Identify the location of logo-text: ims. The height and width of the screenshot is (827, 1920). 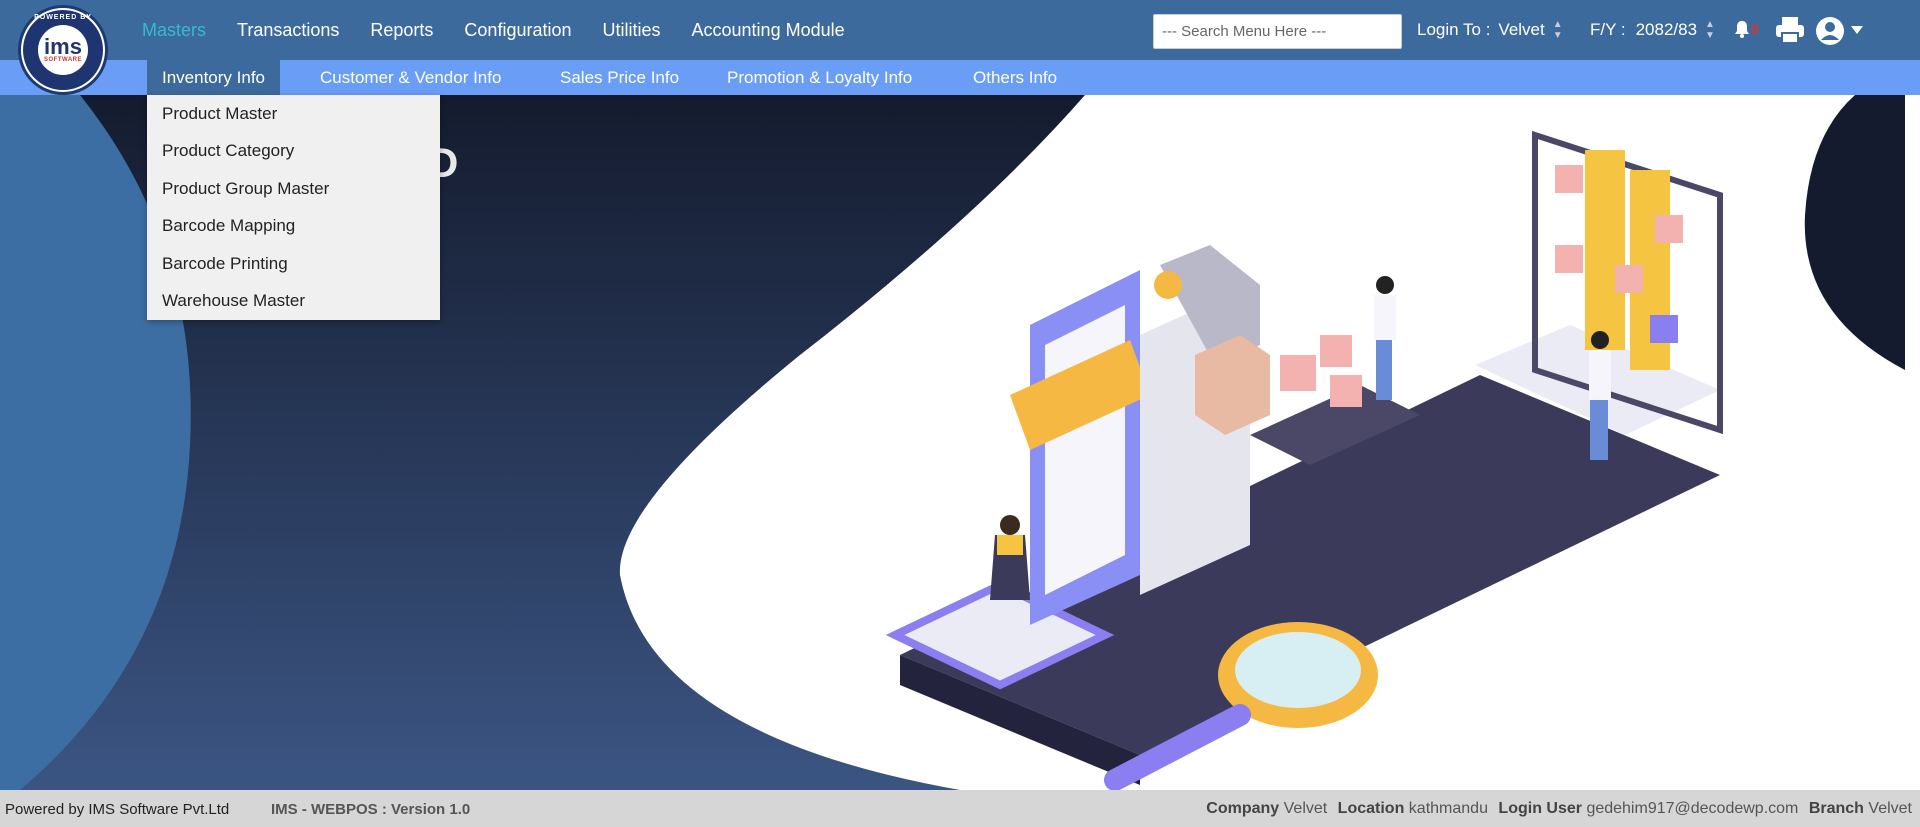
(63, 46).